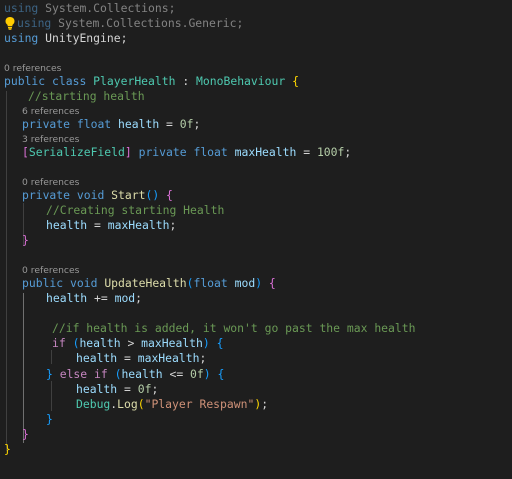 The height and width of the screenshot is (479, 512). I want to click on code-line-comment: //starting health, so click(86, 96).